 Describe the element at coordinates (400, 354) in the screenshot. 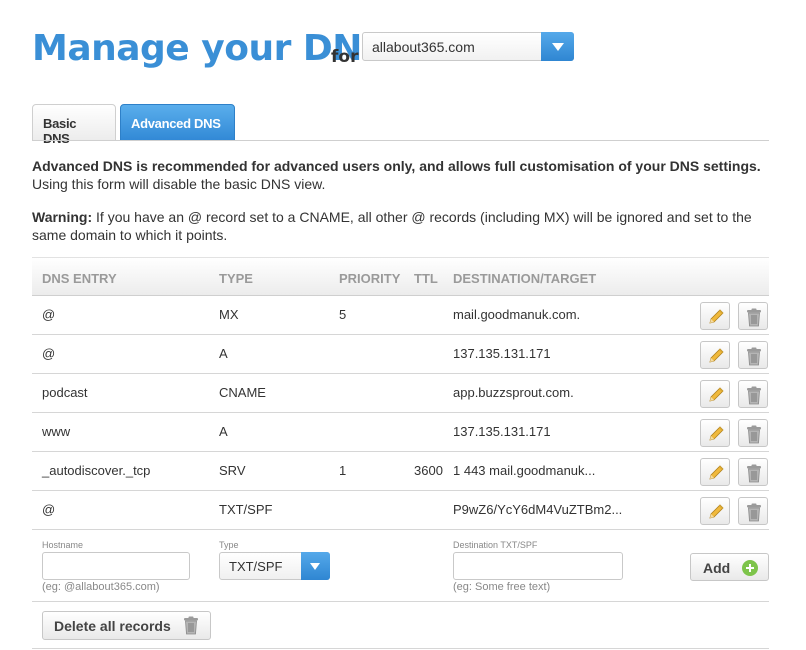

I see `table-row: @ A 137.135.131.171` at that location.